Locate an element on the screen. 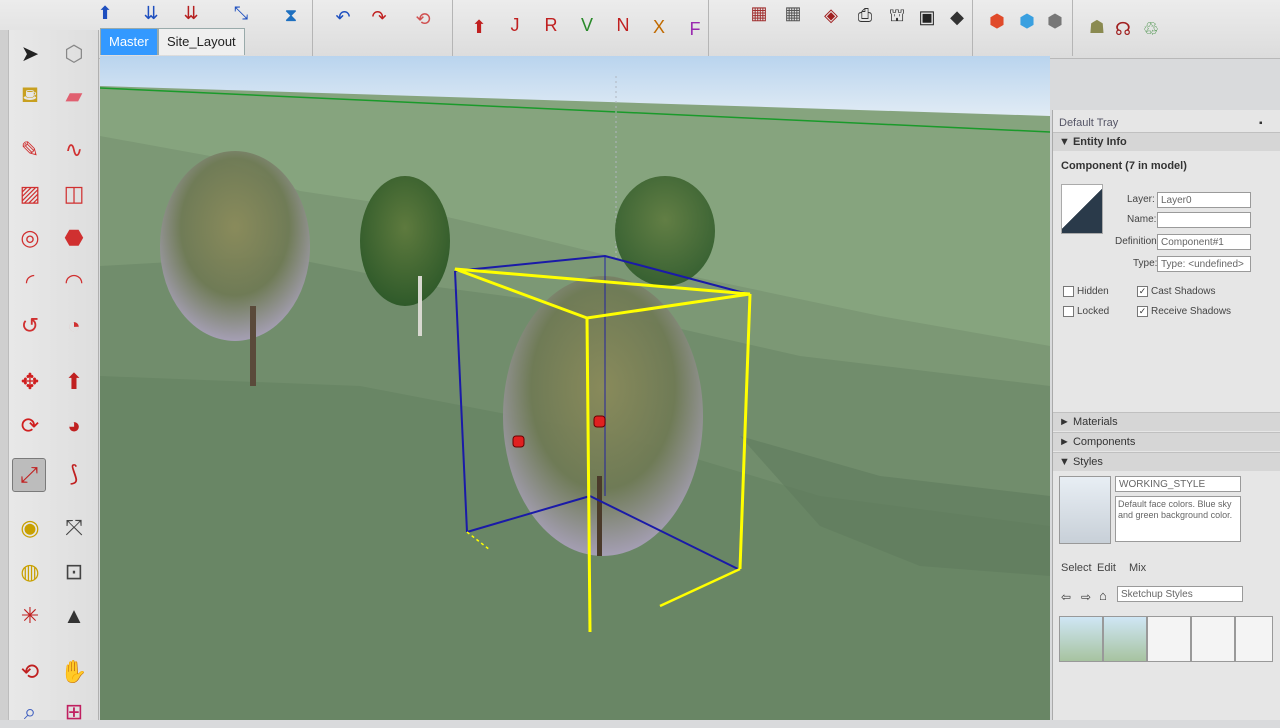  tab-edit: Edit is located at coordinates (1106, 568).